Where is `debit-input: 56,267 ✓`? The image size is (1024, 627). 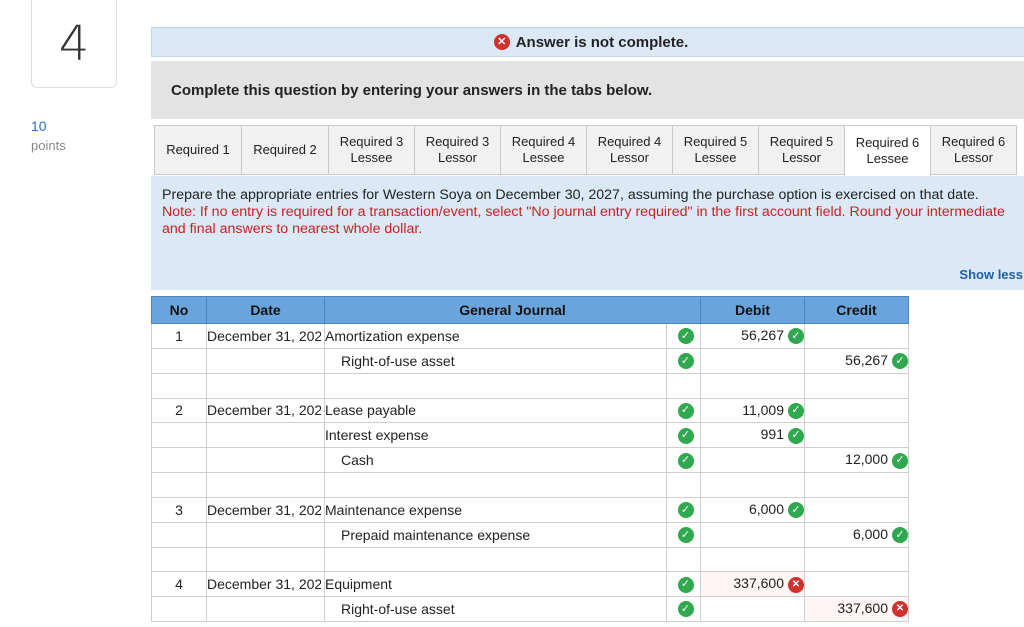 debit-input: 56,267 ✓ is located at coordinates (752, 336).